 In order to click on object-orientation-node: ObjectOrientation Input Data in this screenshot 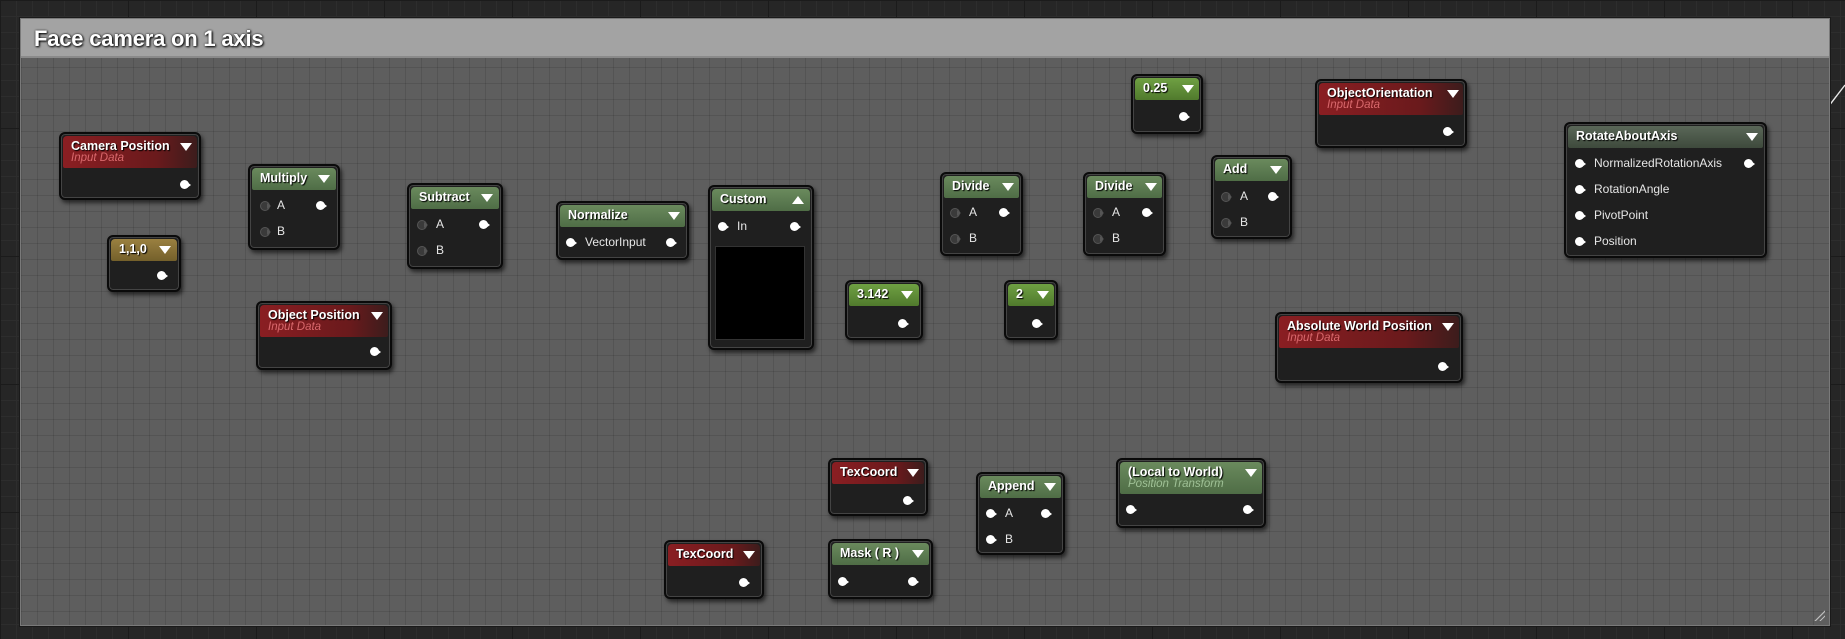, I will do `click(1391, 113)`.